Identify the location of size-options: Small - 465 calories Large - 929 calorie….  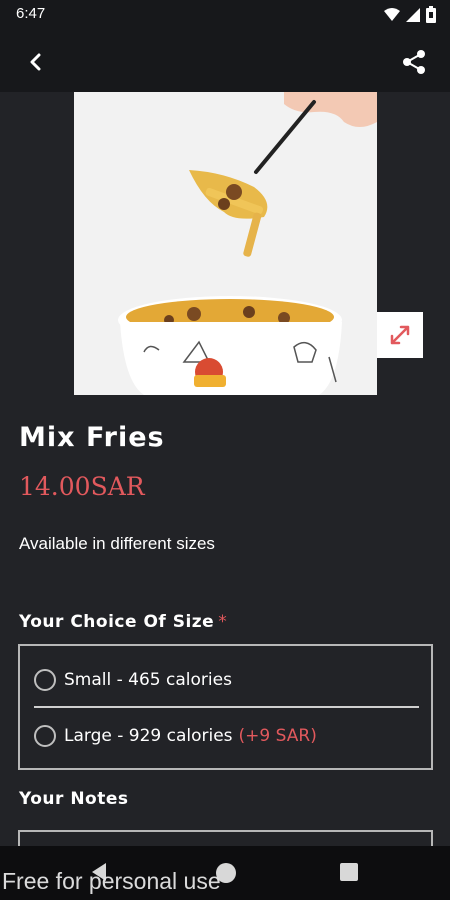
(225, 707).